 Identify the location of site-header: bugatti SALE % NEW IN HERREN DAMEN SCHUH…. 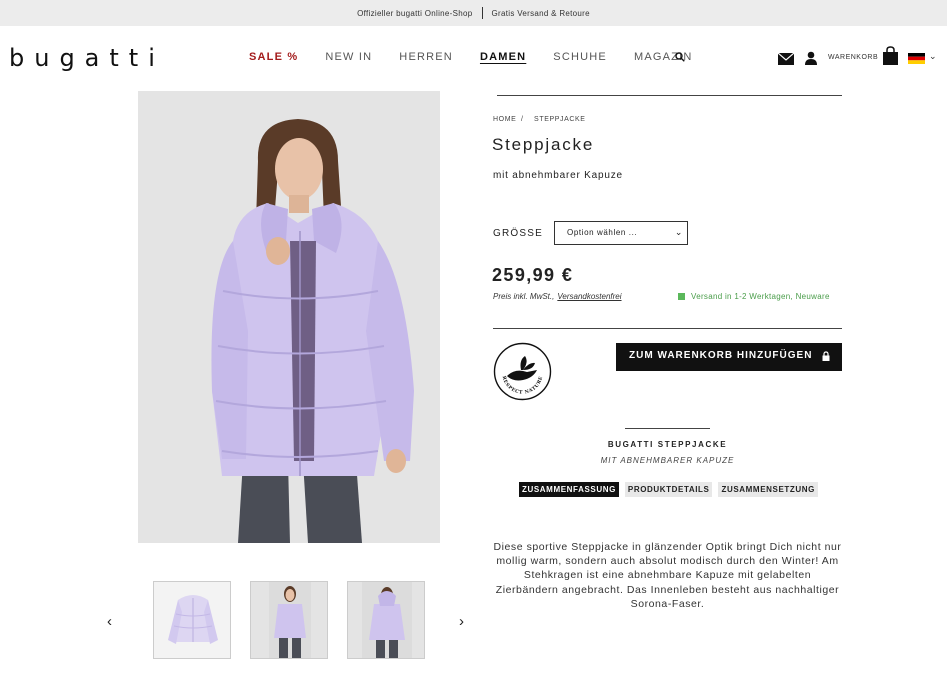
(473, 58).